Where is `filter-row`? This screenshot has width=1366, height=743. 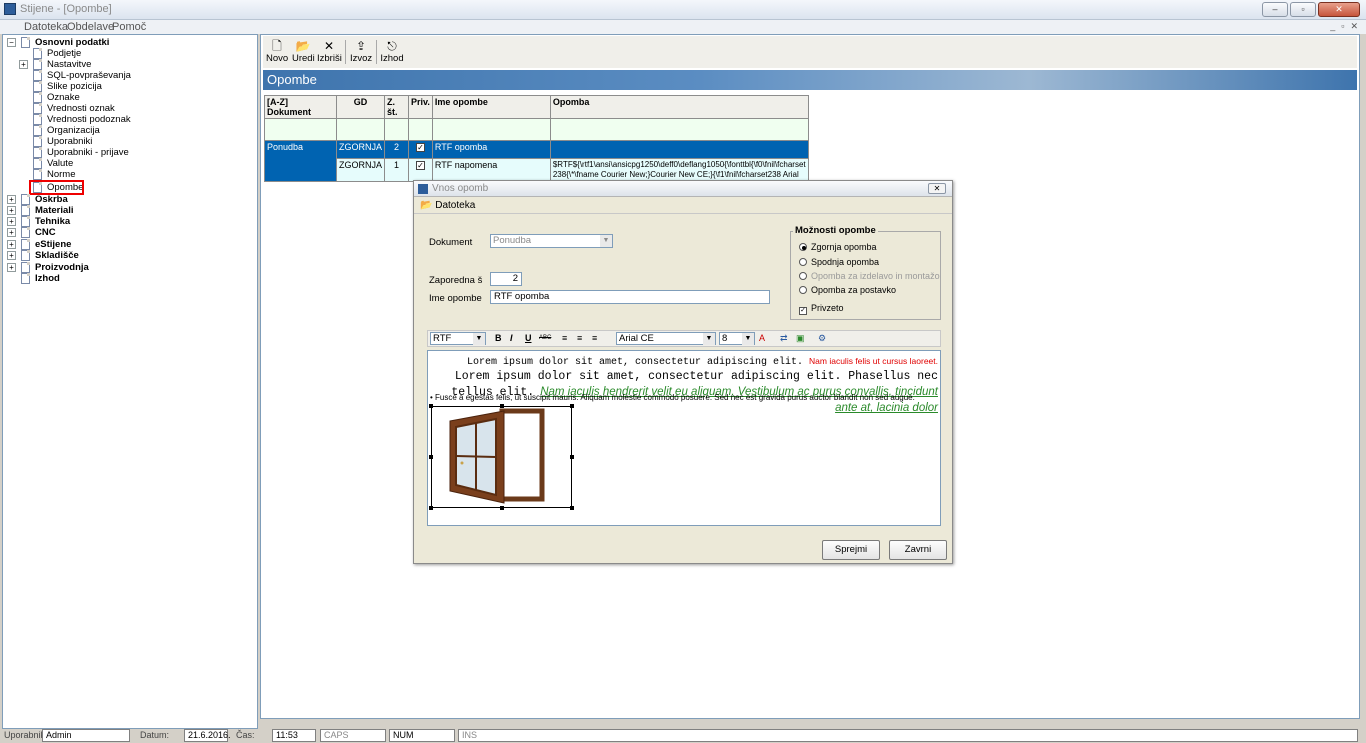
filter-row is located at coordinates (537, 129).